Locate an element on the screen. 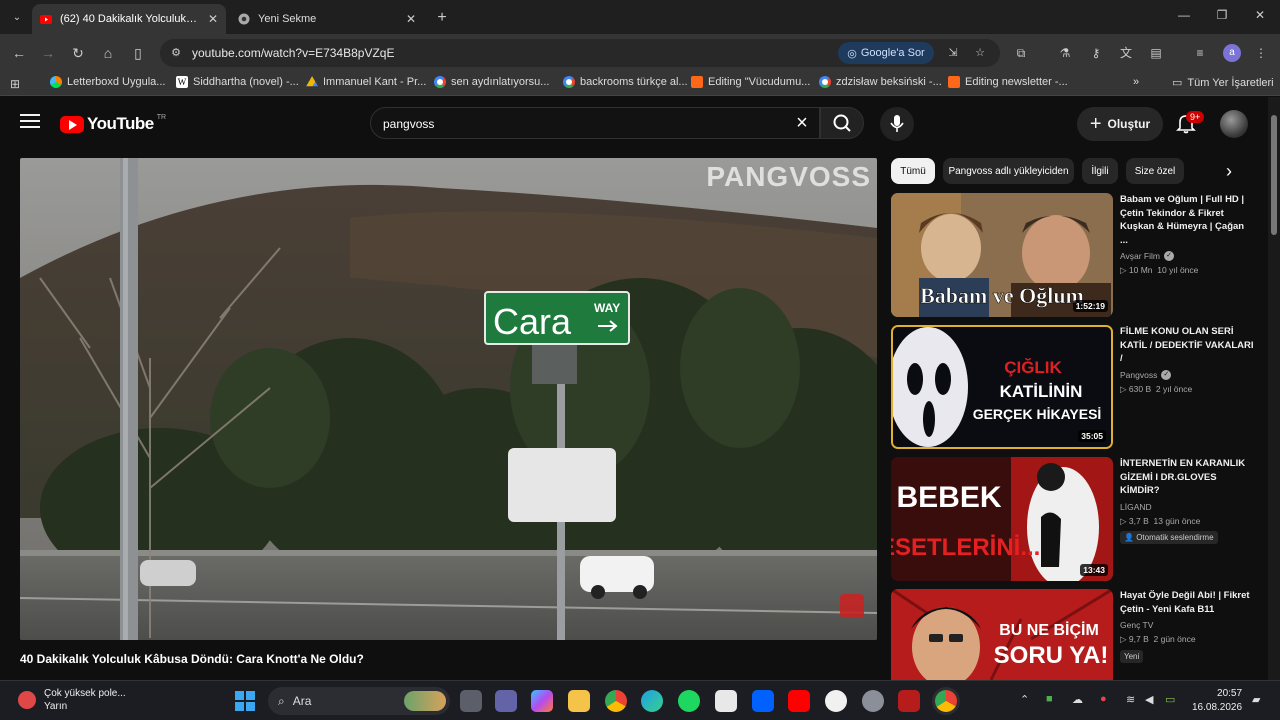  voice-search-button is located at coordinates (897, 124).